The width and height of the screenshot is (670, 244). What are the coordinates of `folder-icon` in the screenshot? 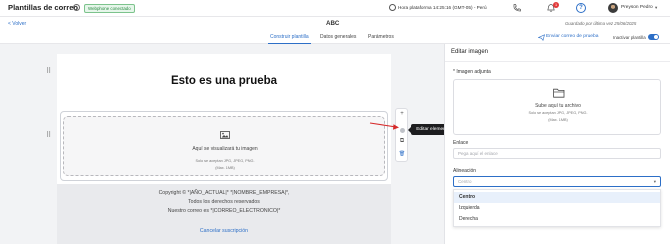 It's located at (559, 93).